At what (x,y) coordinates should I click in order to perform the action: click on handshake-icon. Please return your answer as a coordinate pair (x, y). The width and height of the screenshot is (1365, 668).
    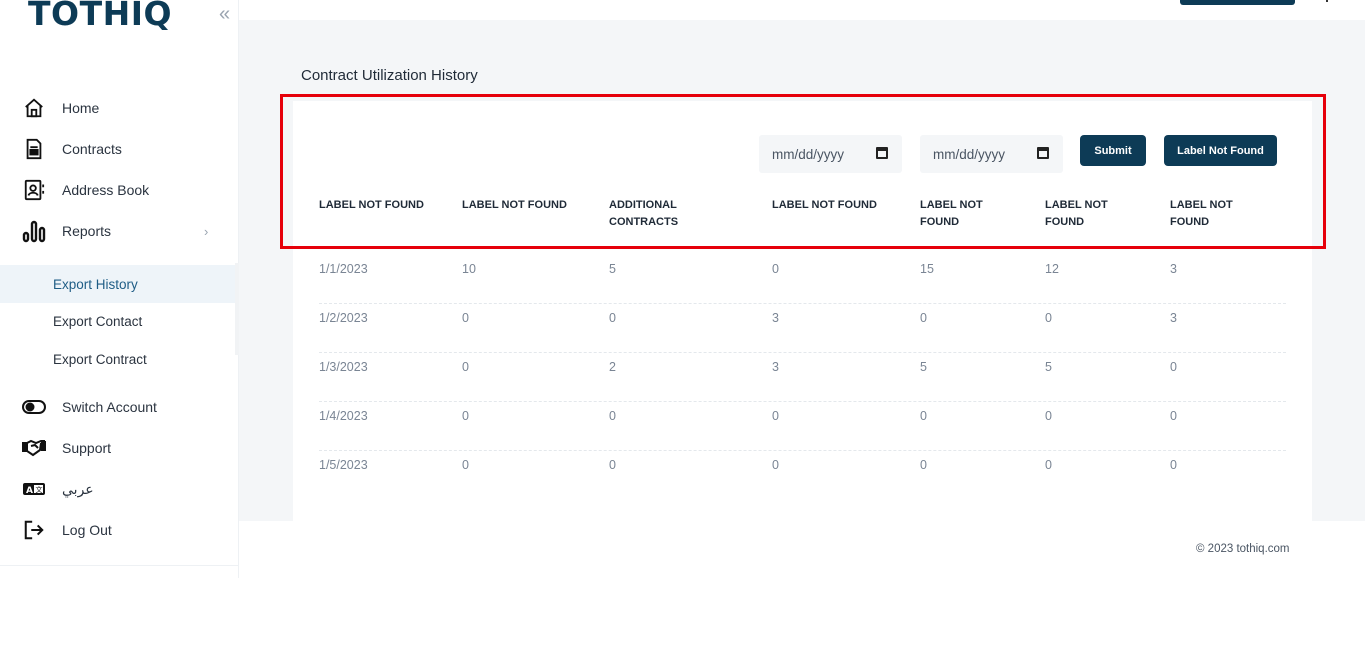
    Looking at the image, I should click on (34, 448).